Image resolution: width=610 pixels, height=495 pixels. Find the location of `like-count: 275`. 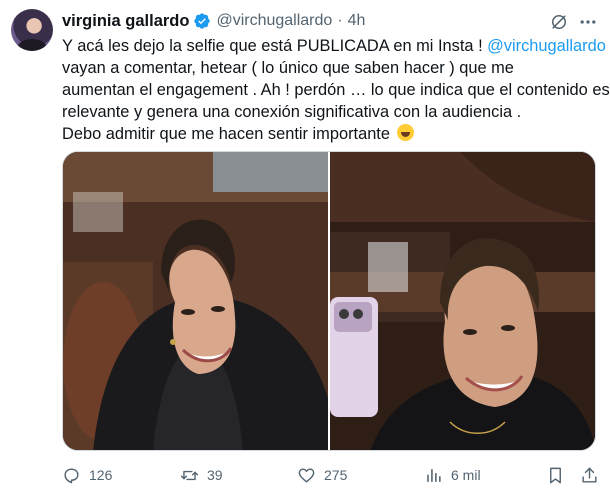

like-count: 275 is located at coordinates (336, 475).